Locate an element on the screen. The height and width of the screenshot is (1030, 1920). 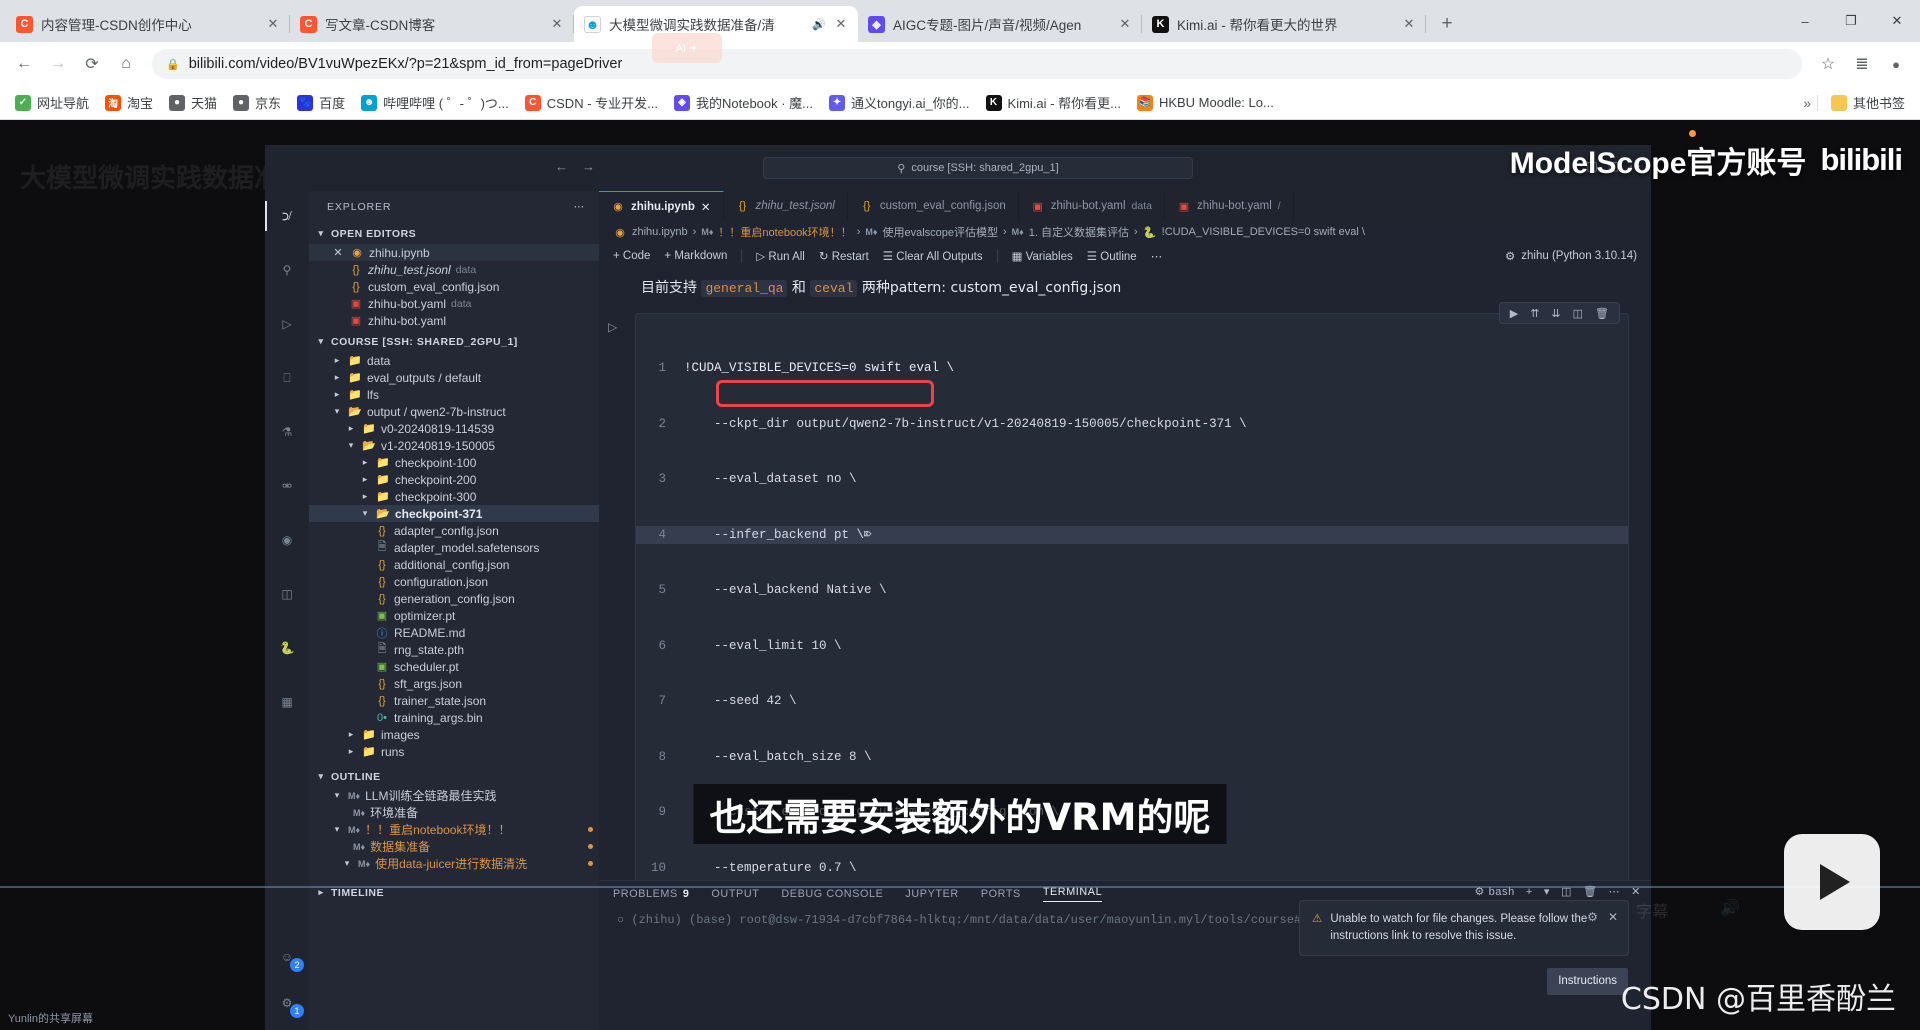
new-tab-button: + is located at coordinates (1447, 24).